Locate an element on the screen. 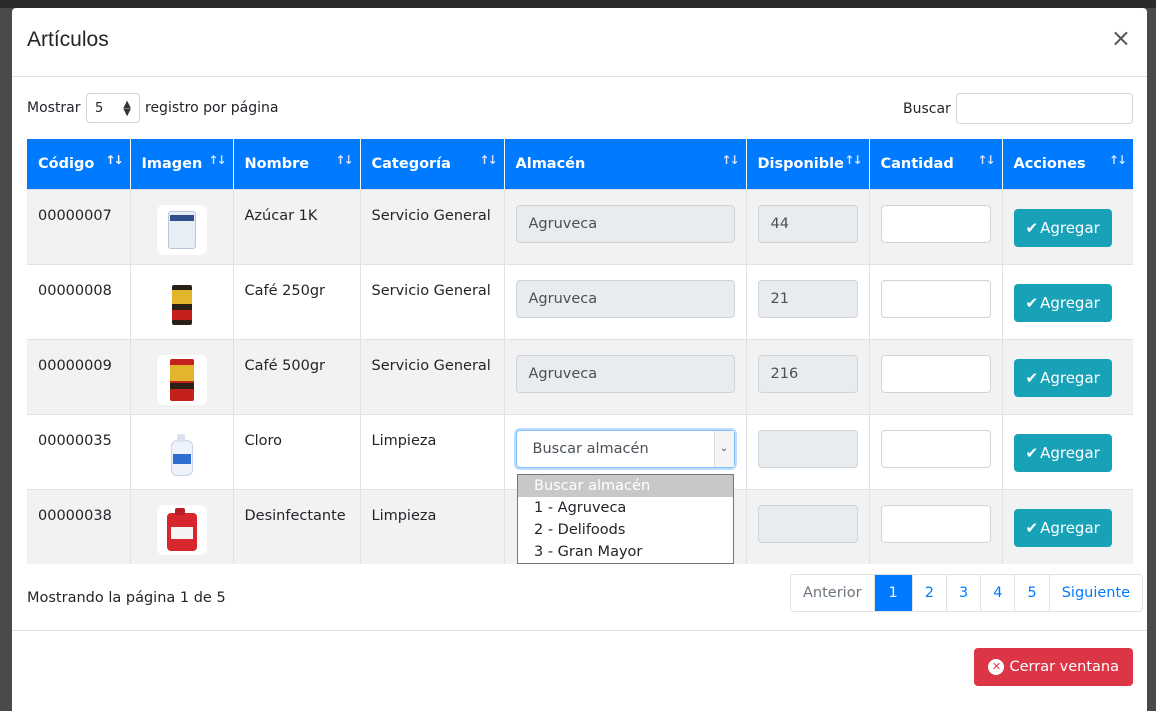  available-cell: 44 is located at coordinates (807, 226).